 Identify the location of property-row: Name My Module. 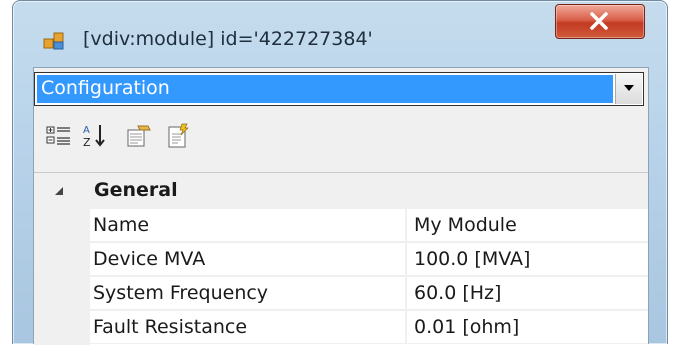
(341, 226).